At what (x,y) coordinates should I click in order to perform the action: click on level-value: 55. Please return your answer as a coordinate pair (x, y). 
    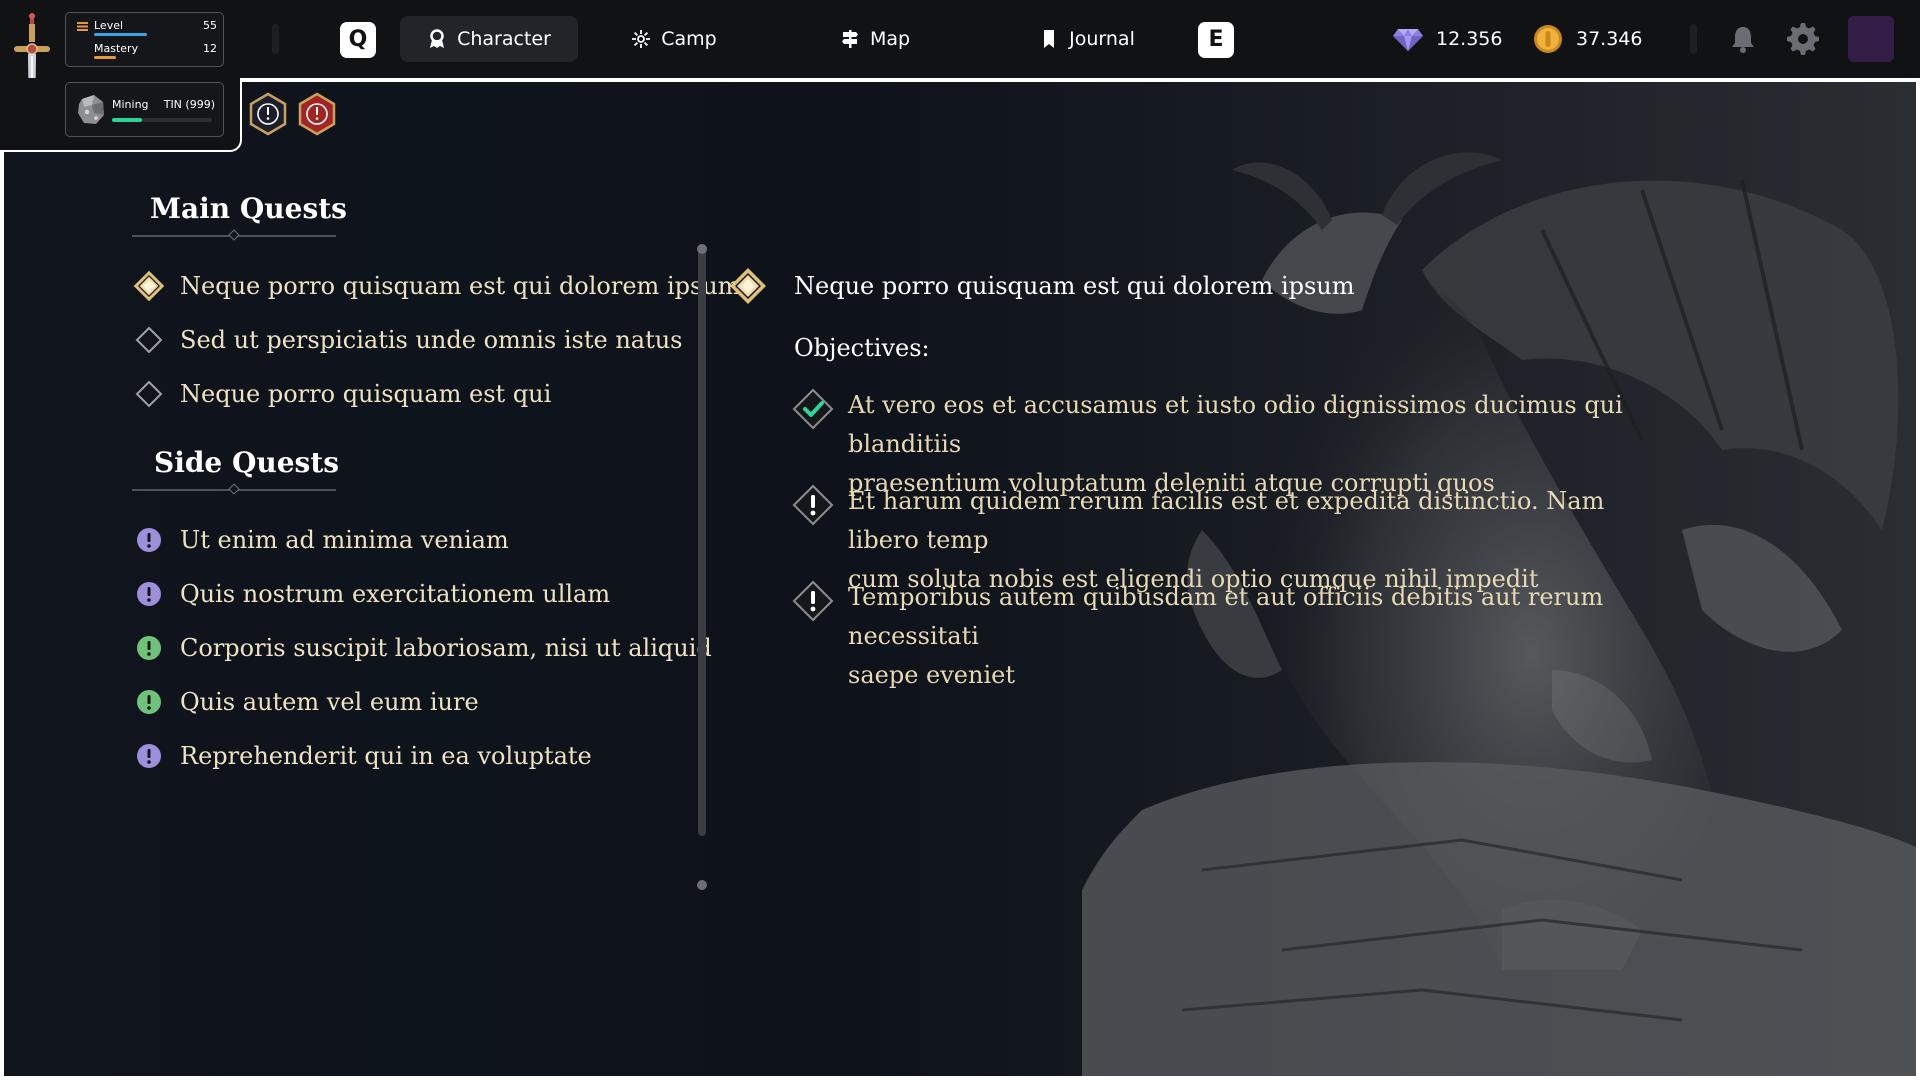
    Looking at the image, I should click on (210, 25).